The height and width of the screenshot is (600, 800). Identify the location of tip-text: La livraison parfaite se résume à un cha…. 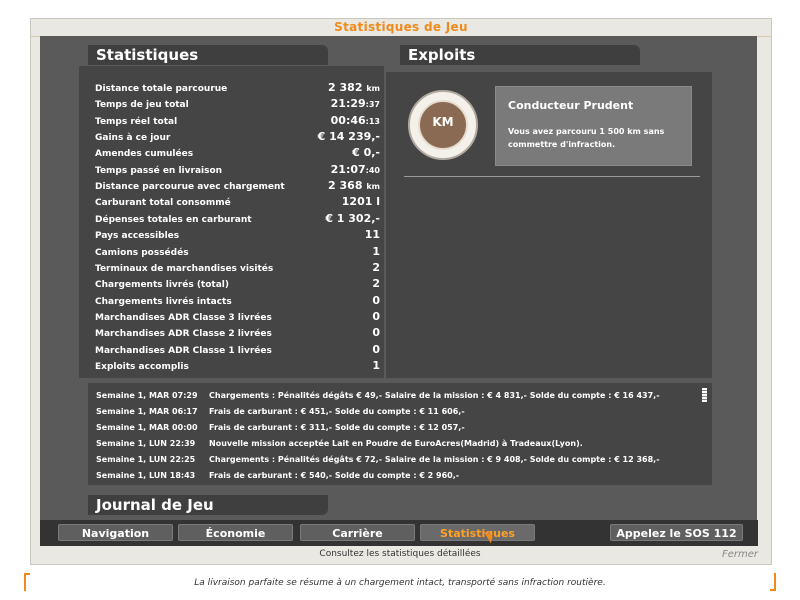
(400, 583).